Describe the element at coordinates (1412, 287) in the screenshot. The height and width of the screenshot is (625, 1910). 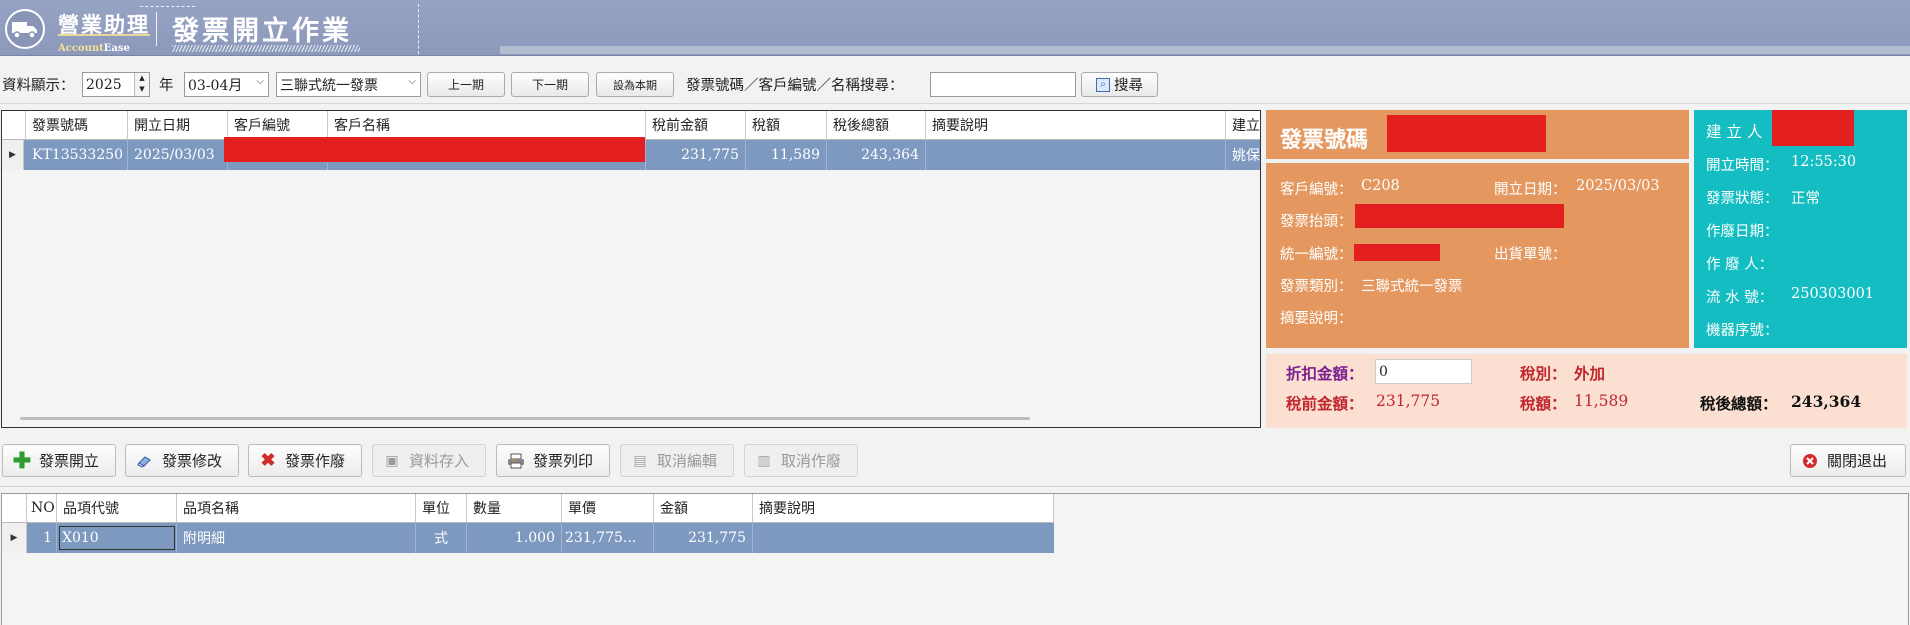
I see `invoice-type-value: 三聯式統一發票` at that location.